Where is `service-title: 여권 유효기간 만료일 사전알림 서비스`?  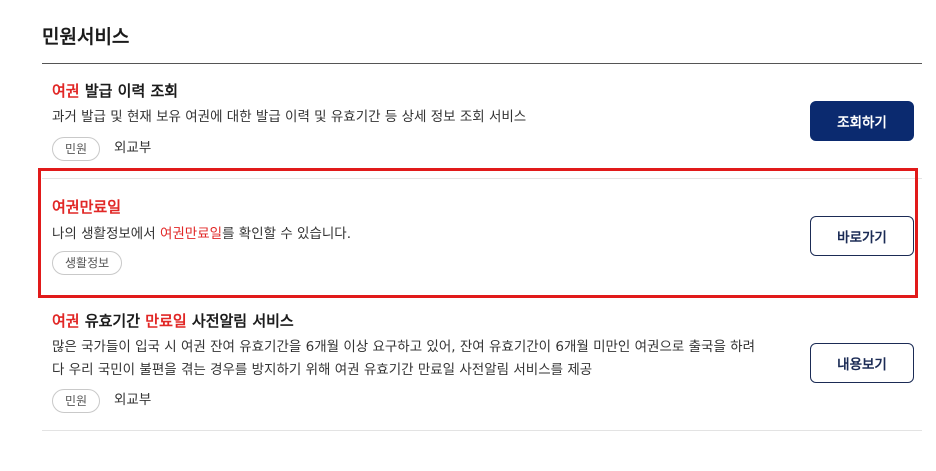
service-title: 여권 유효기간 만료일 사전알림 서비스 is located at coordinates (173, 320).